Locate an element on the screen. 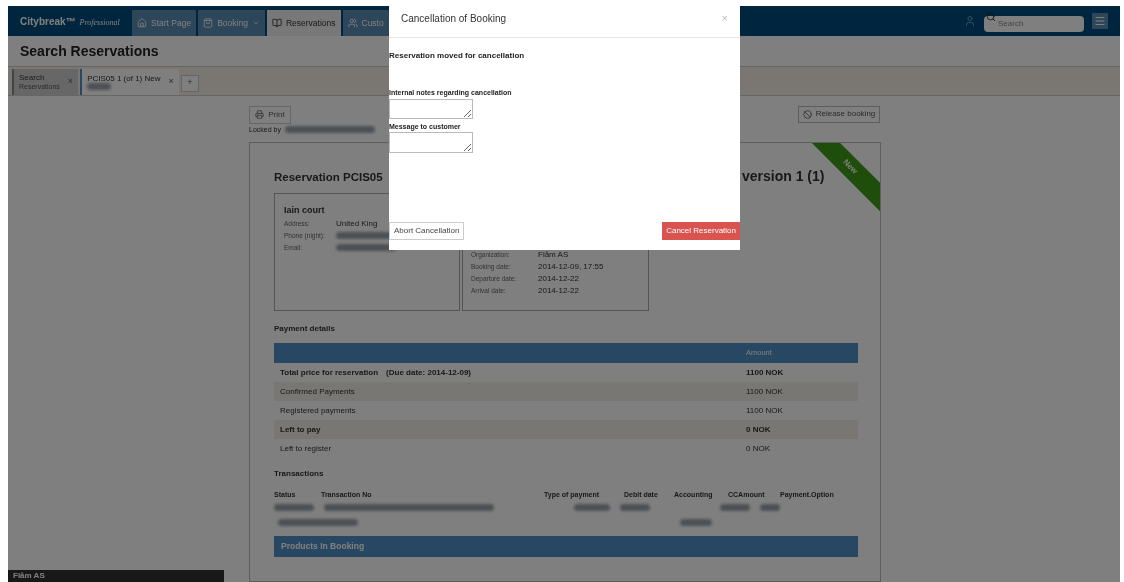 Image resolution: width=1124 pixels, height=582 pixels. release-booking-button: Release booking is located at coordinates (839, 114).